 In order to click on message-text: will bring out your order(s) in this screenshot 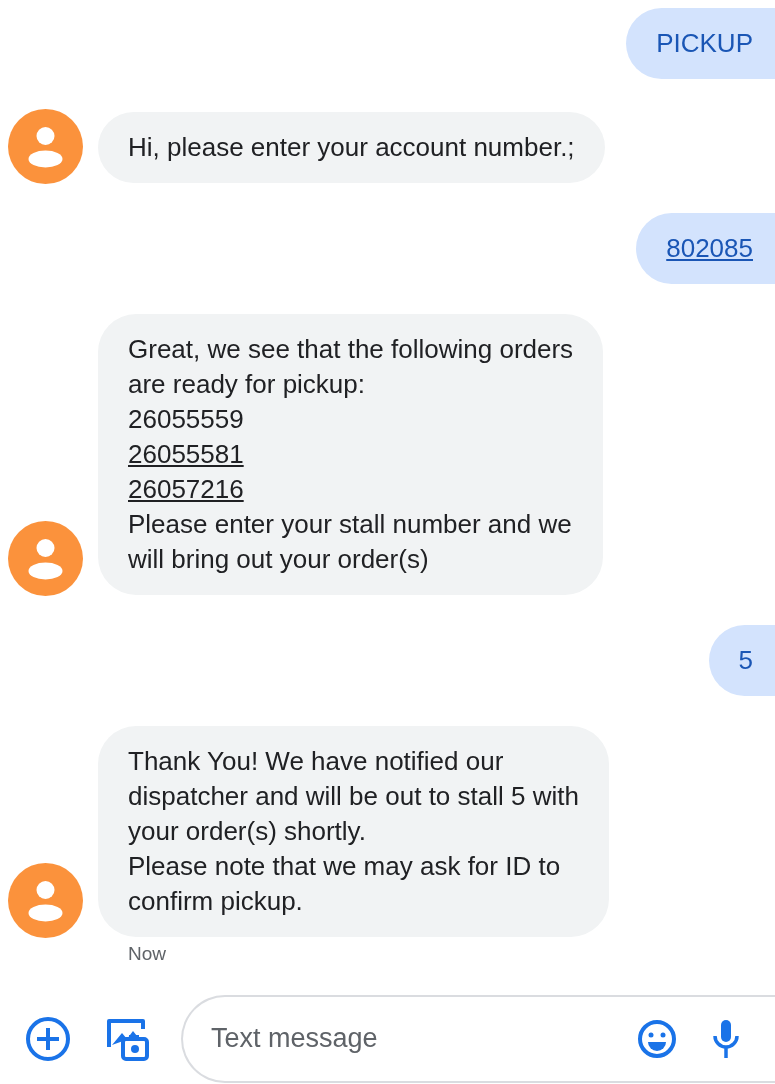, I will do `click(278, 559)`.